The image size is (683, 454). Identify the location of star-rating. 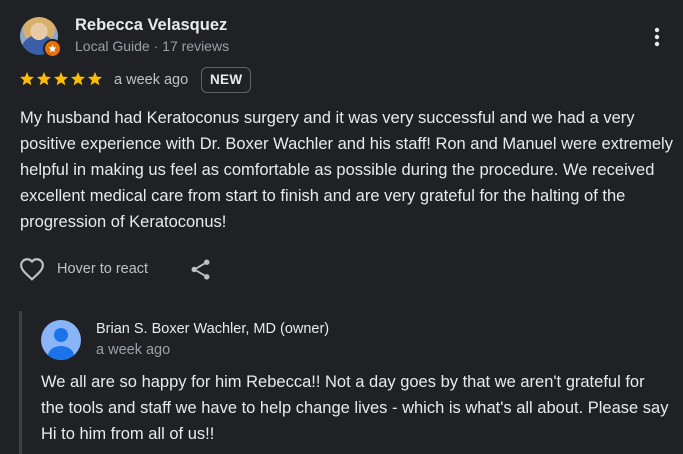
(61, 79).